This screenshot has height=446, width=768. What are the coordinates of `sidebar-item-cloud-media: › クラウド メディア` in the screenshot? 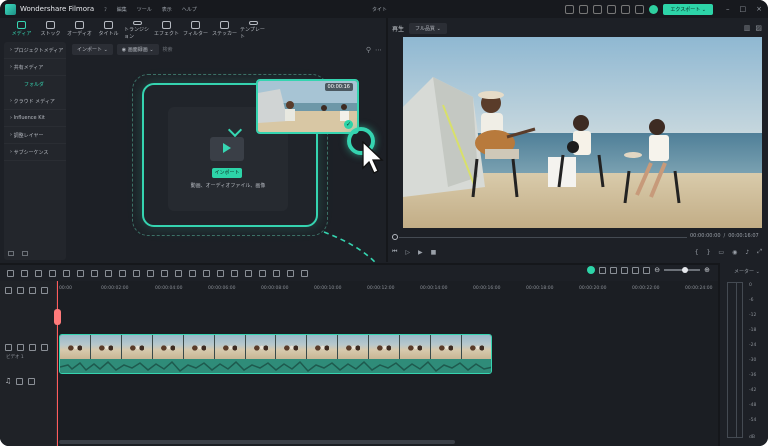 It's located at (35, 101).